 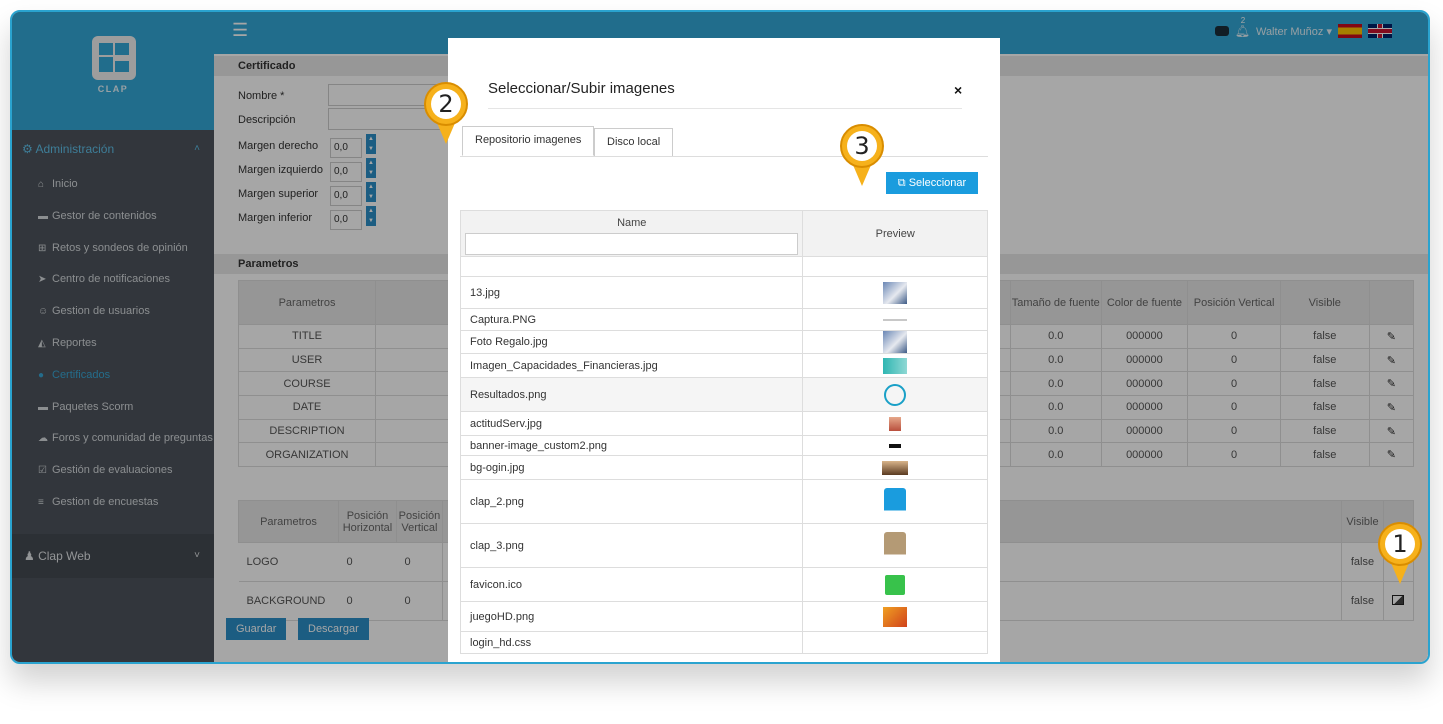 I want to click on pin-number: 2, so click(x=446, y=104).